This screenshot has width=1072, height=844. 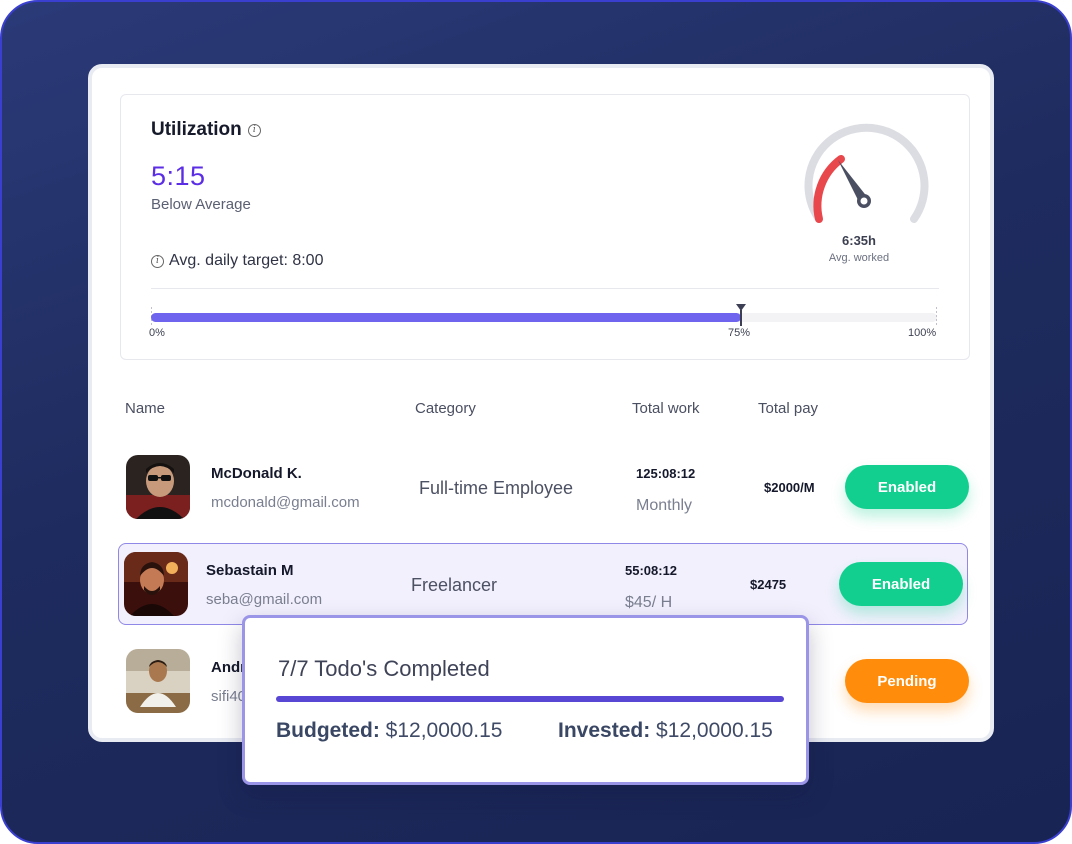 What do you see at coordinates (936, 317) in the screenshot?
I see `progress-tick-end` at bounding box center [936, 317].